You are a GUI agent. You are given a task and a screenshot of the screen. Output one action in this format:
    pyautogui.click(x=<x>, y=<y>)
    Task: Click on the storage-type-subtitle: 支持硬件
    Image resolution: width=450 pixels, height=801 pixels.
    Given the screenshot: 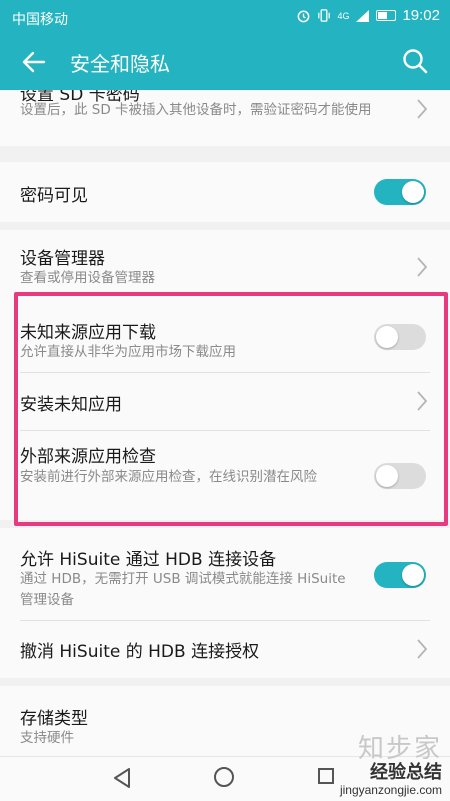 What is the action you would take?
    pyautogui.click(x=47, y=738)
    